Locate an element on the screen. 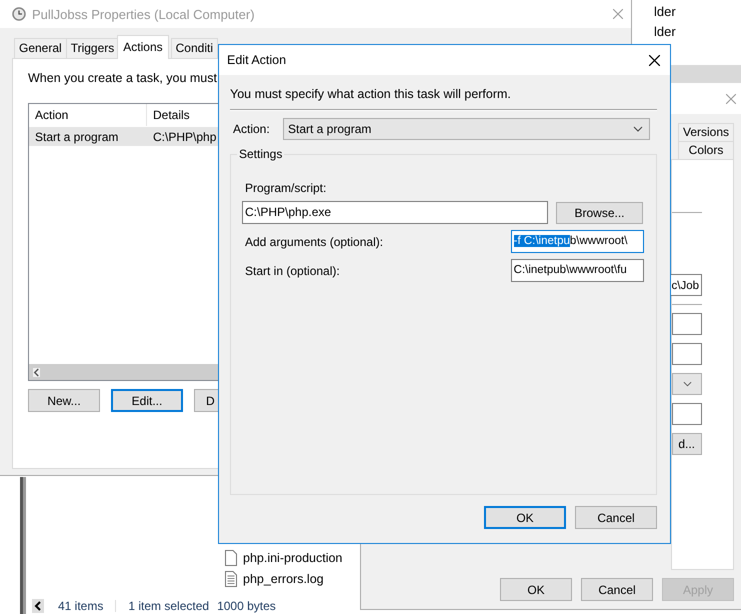 The width and height of the screenshot is (741, 614). action-label: Action: is located at coordinates (251, 129).